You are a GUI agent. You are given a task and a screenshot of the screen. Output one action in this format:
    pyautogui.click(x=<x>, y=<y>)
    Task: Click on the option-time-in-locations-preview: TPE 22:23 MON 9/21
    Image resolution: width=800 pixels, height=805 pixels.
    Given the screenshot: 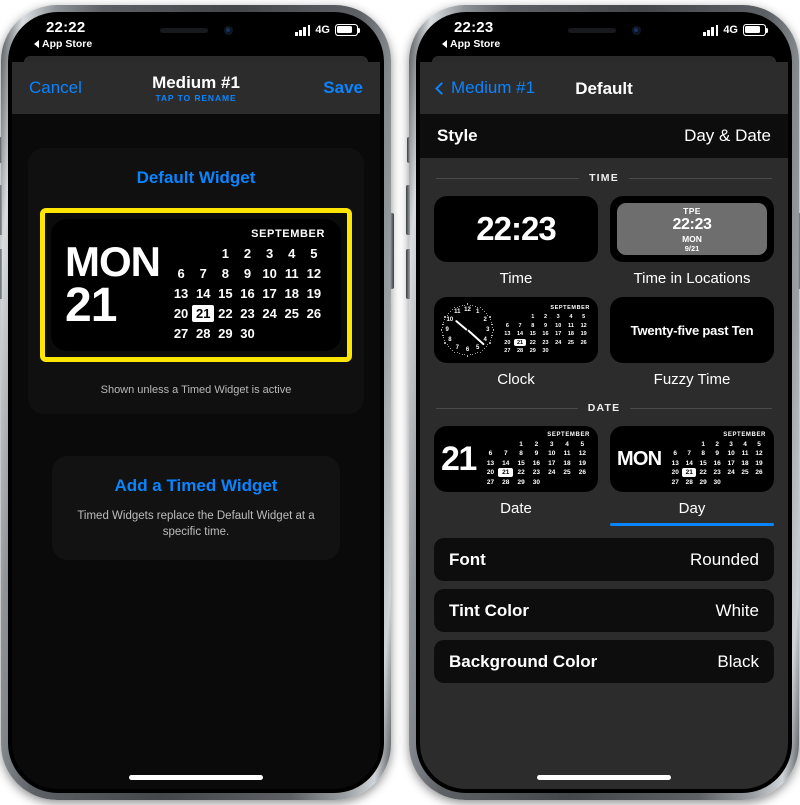 What is the action you would take?
    pyautogui.click(x=692, y=229)
    